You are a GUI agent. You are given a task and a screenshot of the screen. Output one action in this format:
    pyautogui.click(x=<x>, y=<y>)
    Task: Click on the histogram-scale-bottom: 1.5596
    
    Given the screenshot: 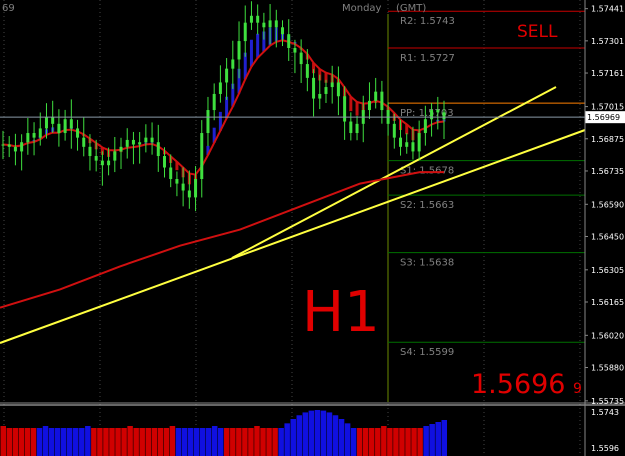 What is the action you would take?
    pyautogui.click(x=605, y=448)
    